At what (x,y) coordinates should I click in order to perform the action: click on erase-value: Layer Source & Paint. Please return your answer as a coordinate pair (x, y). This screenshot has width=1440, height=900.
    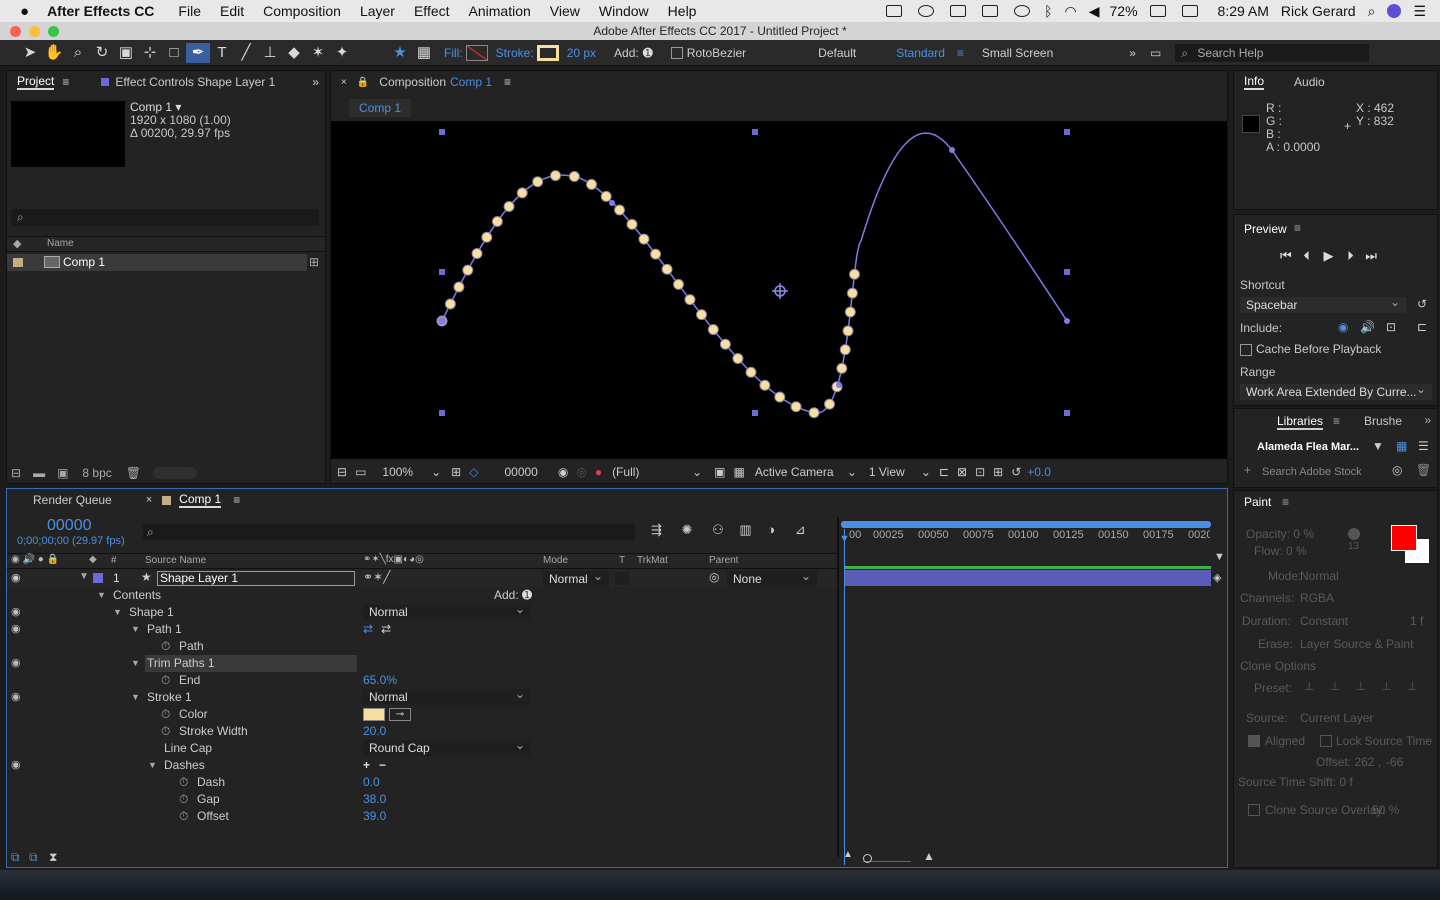
    Looking at the image, I should click on (1356, 644).